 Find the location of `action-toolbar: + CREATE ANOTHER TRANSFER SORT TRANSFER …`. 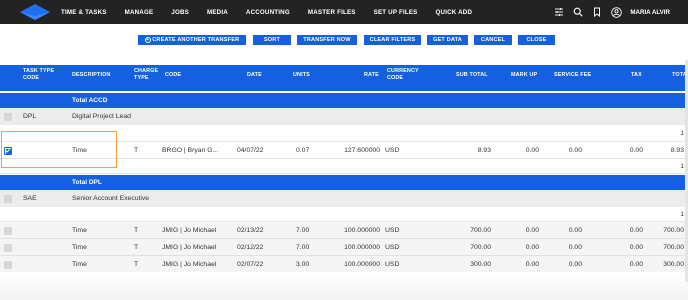

action-toolbar: + CREATE ANOTHER TRANSFER SORT TRANSFER … is located at coordinates (344, 42).